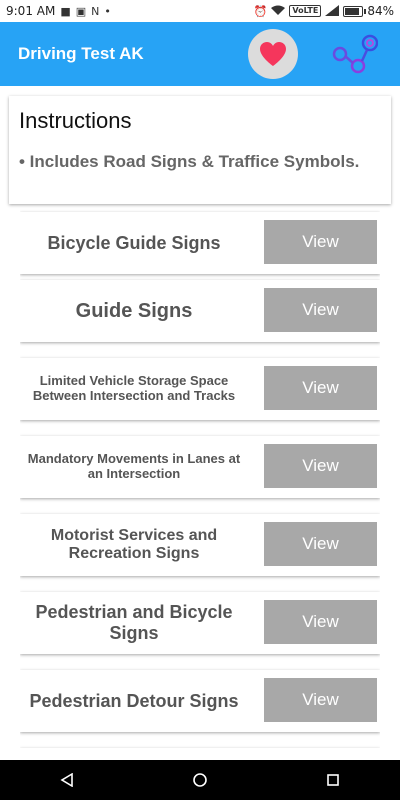  What do you see at coordinates (95, 11) in the screenshot?
I see `notification-n-icon: N` at bounding box center [95, 11].